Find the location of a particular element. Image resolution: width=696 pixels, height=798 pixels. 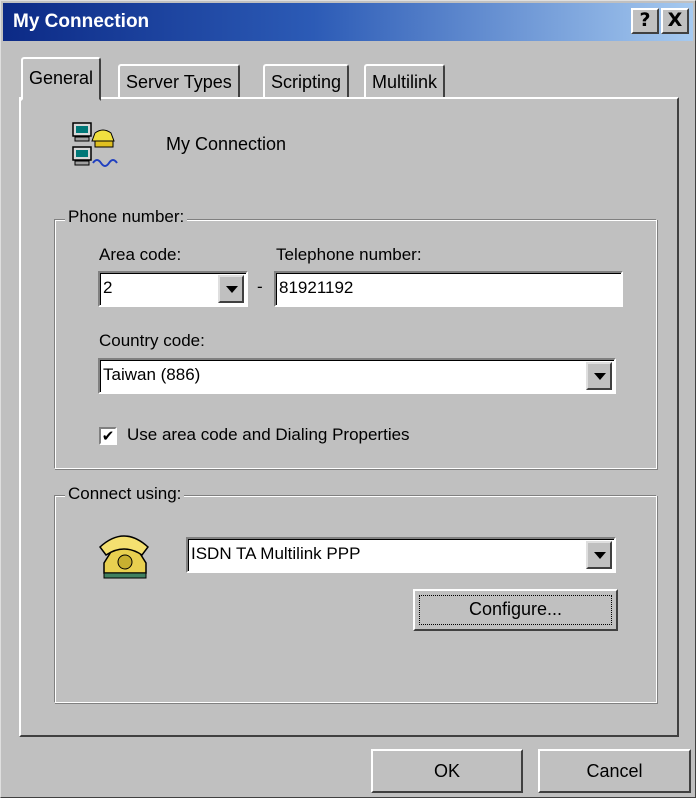

connect-device-combobox: ISDN TA Multilink PPP is located at coordinates (401, 555).